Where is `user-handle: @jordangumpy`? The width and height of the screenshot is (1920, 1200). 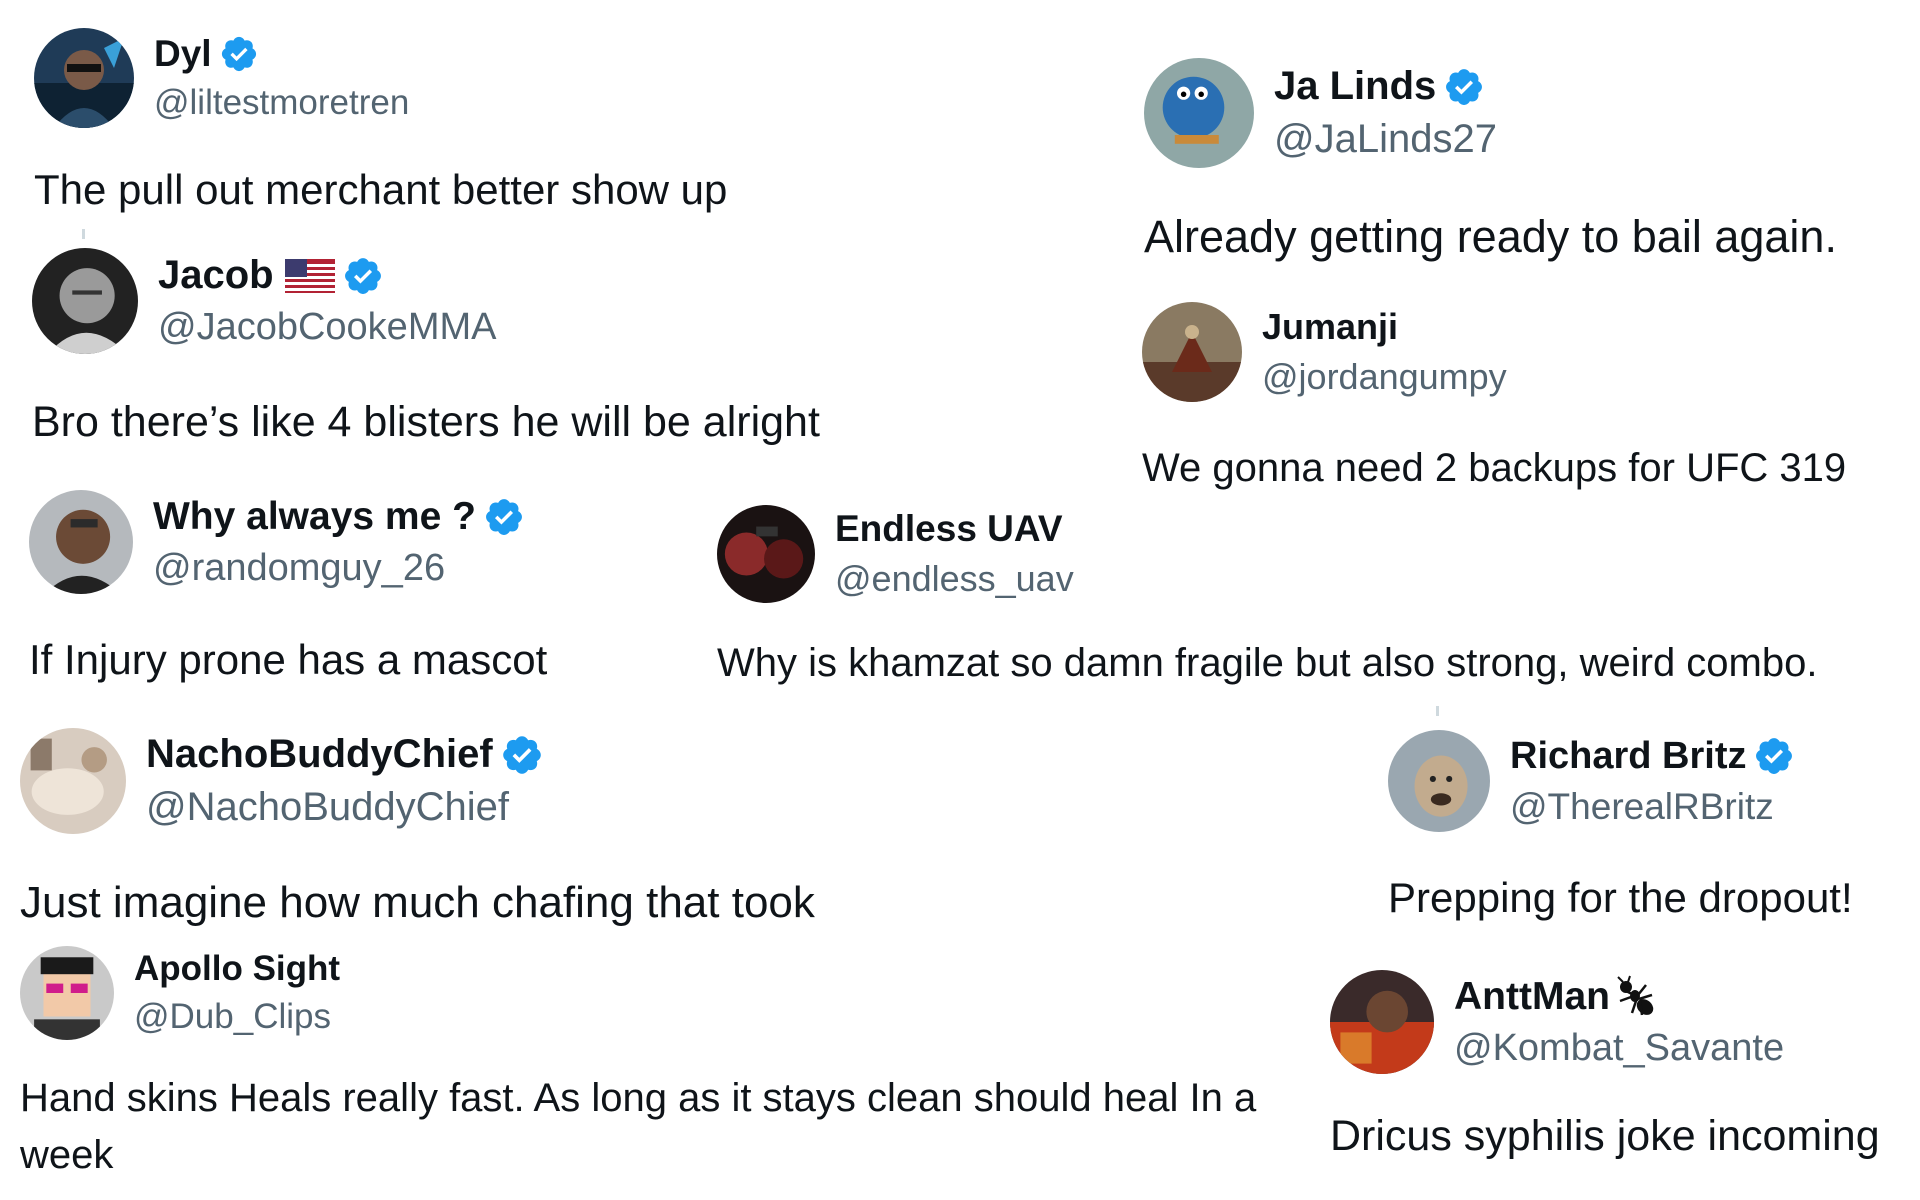
user-handle: @jordangumpy is located at coordinates (1384, 377).